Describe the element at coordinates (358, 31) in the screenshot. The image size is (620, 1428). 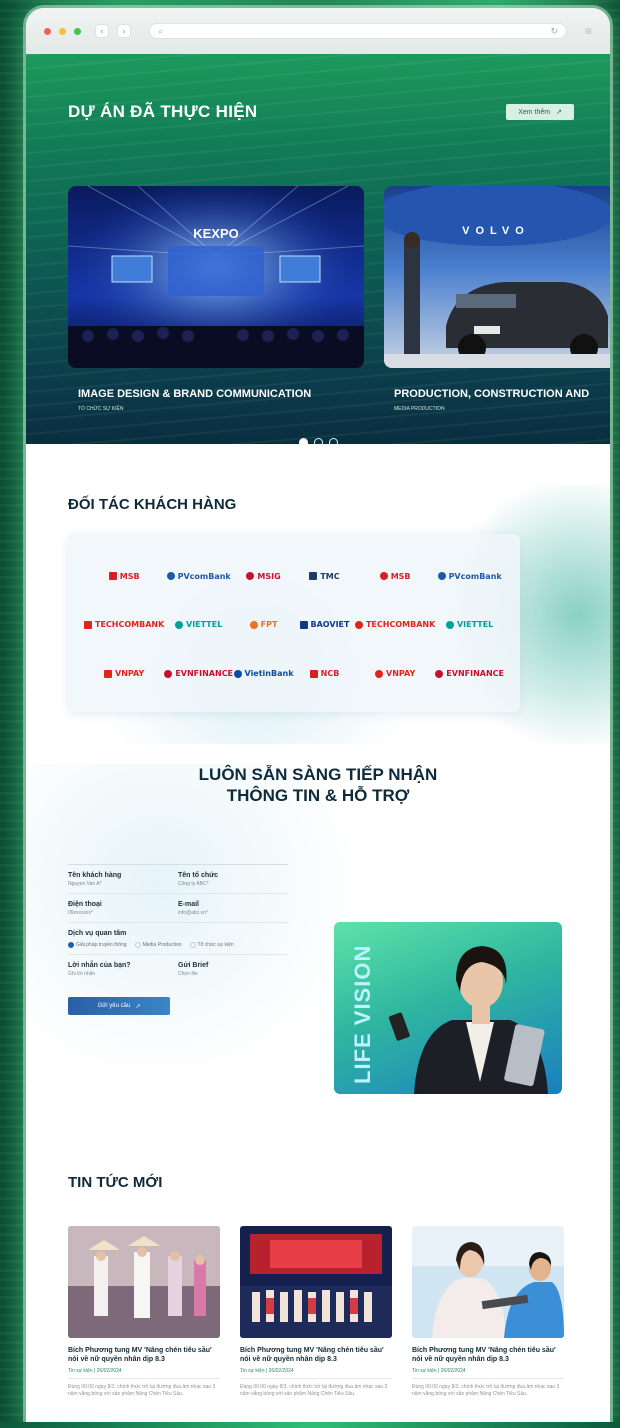
I see `address-bar: ⌕ ↻` at that location.